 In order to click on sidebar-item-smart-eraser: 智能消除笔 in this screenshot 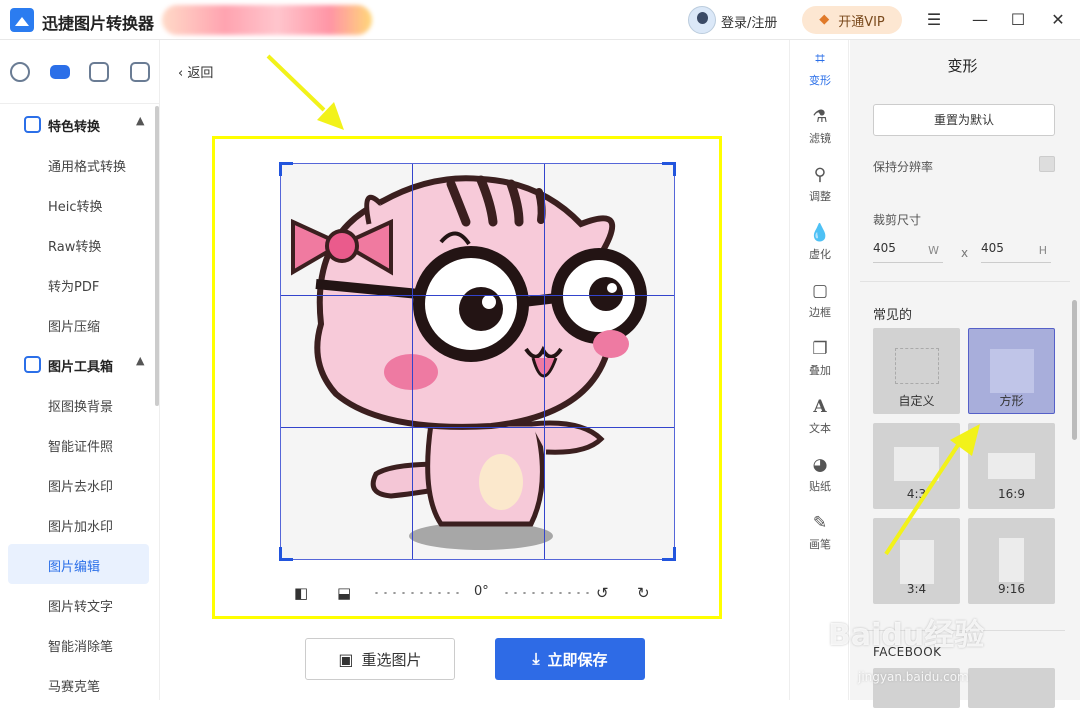, I will do `click(78, 644)`.